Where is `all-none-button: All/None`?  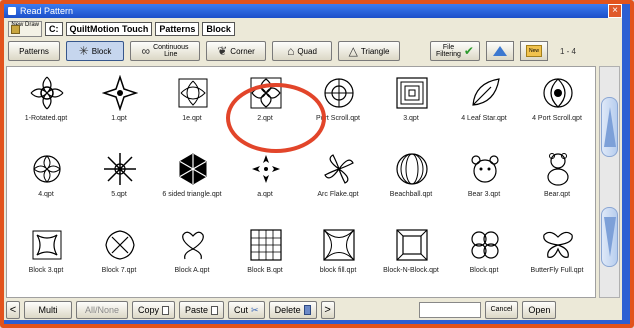 all-none-button: All/None is located at coordinates (102, 310).